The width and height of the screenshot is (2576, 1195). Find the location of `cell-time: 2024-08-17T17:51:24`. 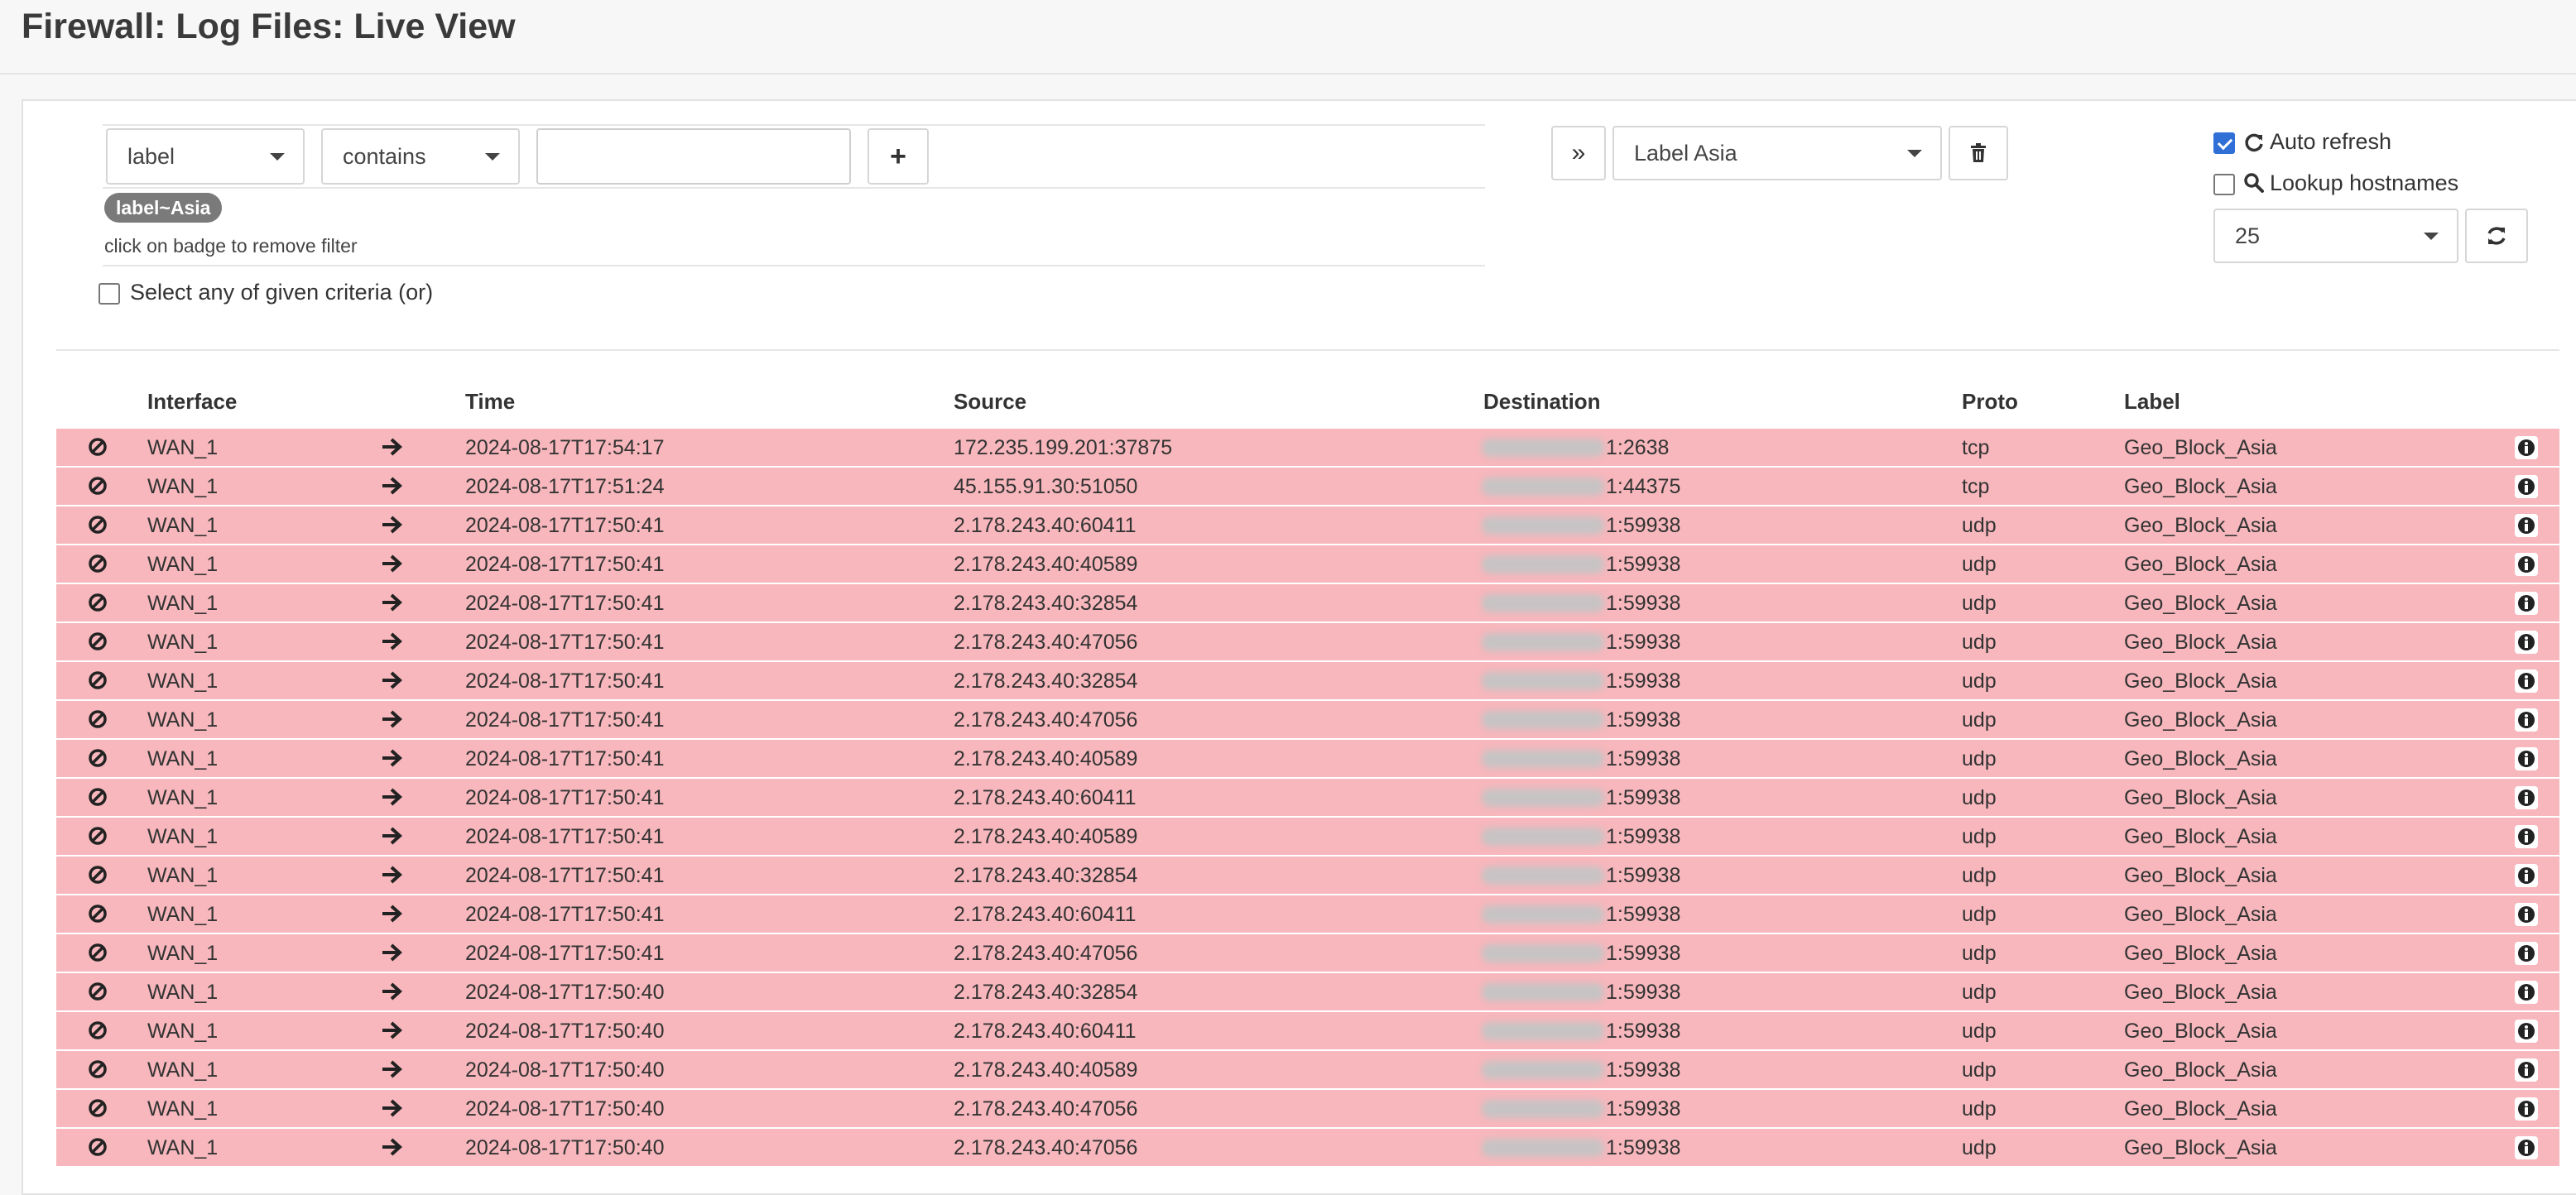

cell-time: 2024-08-17T17:51:24 is located at coordinates (565, 487).